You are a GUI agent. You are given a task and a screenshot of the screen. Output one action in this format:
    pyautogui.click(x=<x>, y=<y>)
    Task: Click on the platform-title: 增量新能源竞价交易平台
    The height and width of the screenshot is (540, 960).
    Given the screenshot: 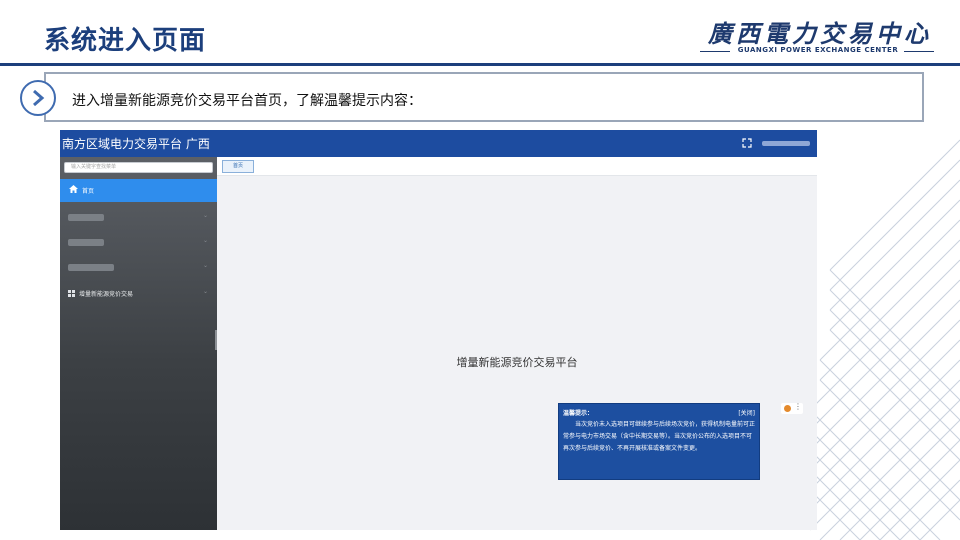 What is the action you would take?
    pyautogui.click(x=517, y=362)
    